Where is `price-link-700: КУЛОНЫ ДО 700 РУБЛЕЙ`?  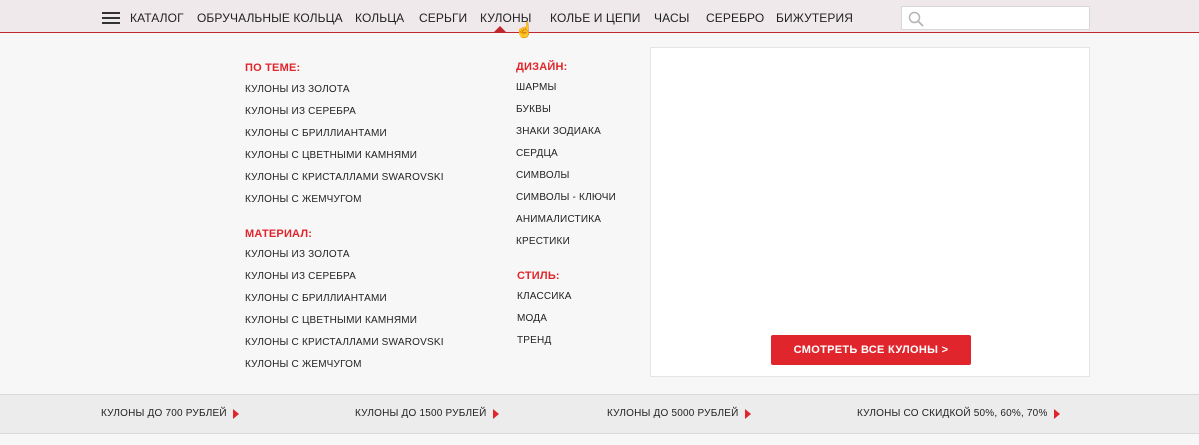 price-link-700: КУЛОНЫ ДО 700 РУБЛЕЙ is located at coordinates (170, 413).